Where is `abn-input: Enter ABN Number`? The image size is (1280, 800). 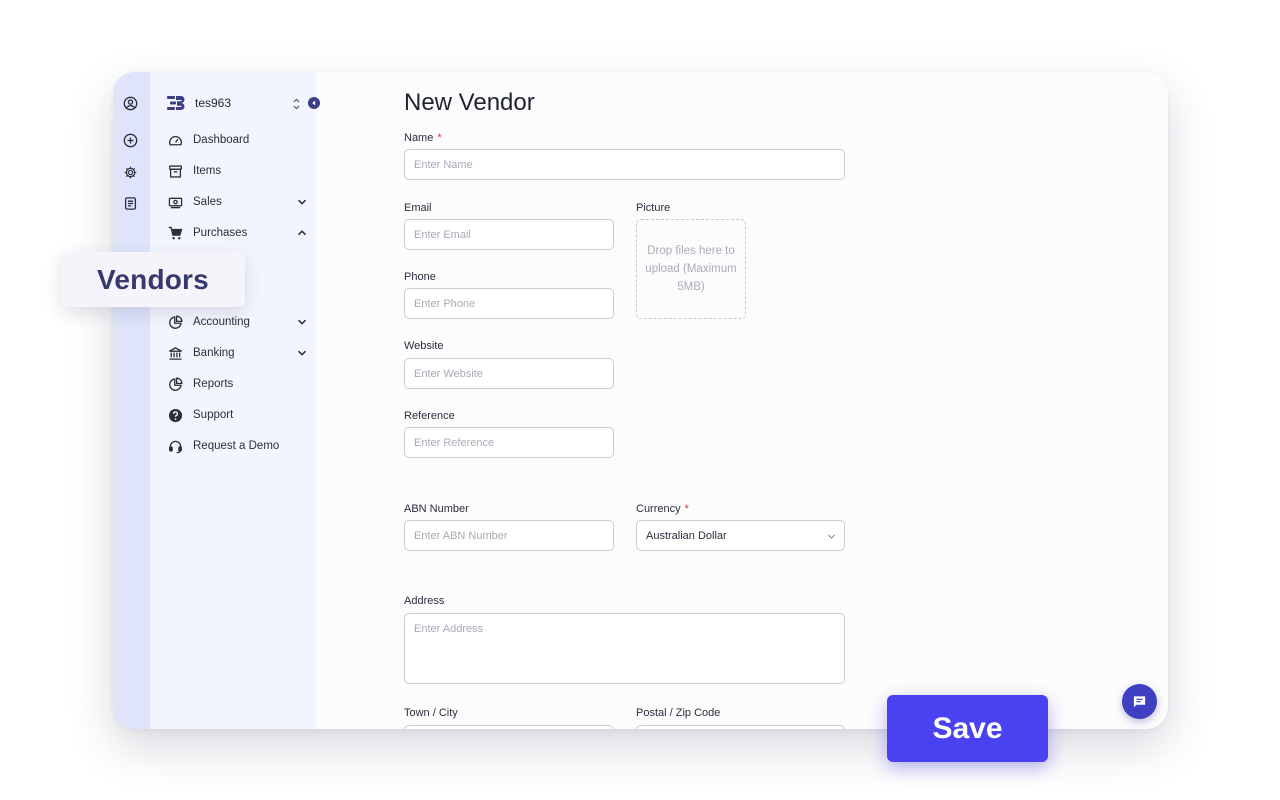
abn-input: Enter ABN Number is located at coordinates (509, 535).